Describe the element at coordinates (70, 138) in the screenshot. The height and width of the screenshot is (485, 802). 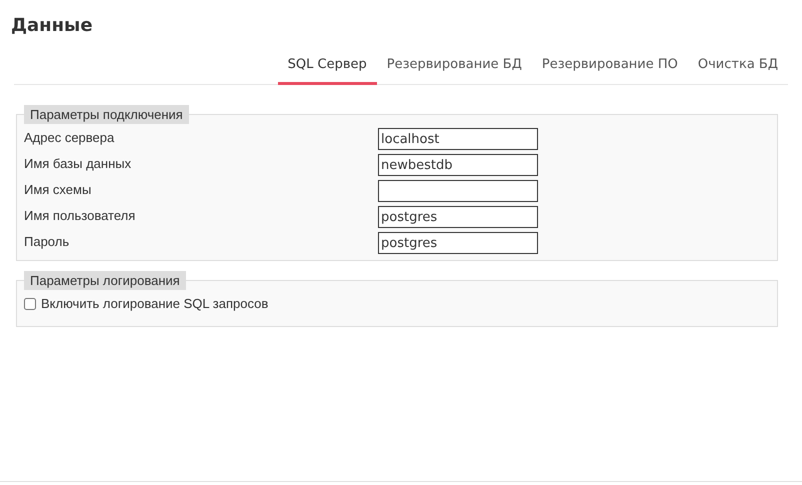
I see `field-label: Адрес сервера` at that location.